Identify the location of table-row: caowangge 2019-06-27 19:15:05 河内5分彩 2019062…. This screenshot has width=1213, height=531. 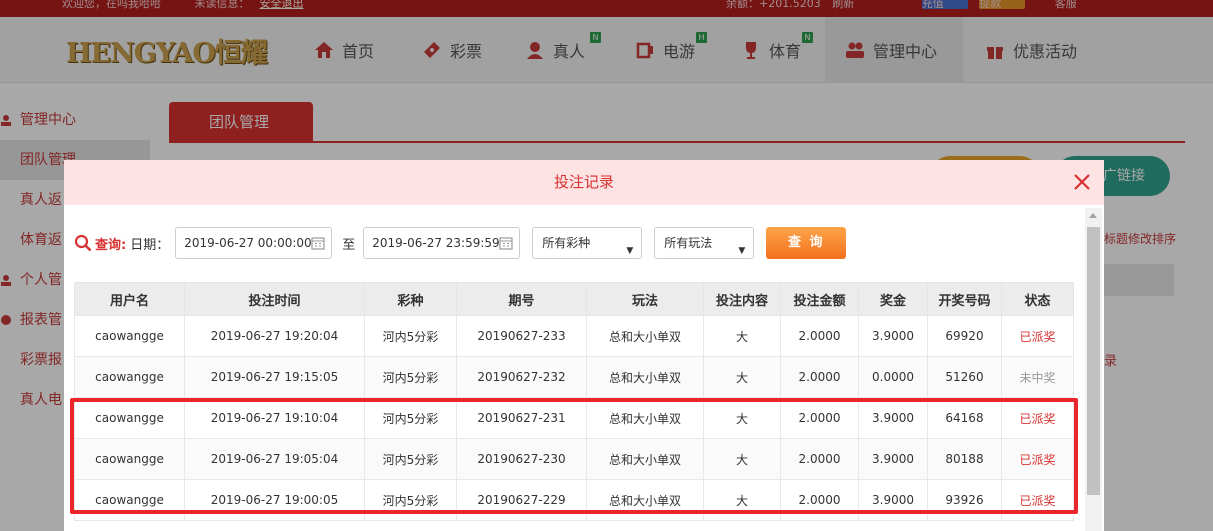
(574, 377).